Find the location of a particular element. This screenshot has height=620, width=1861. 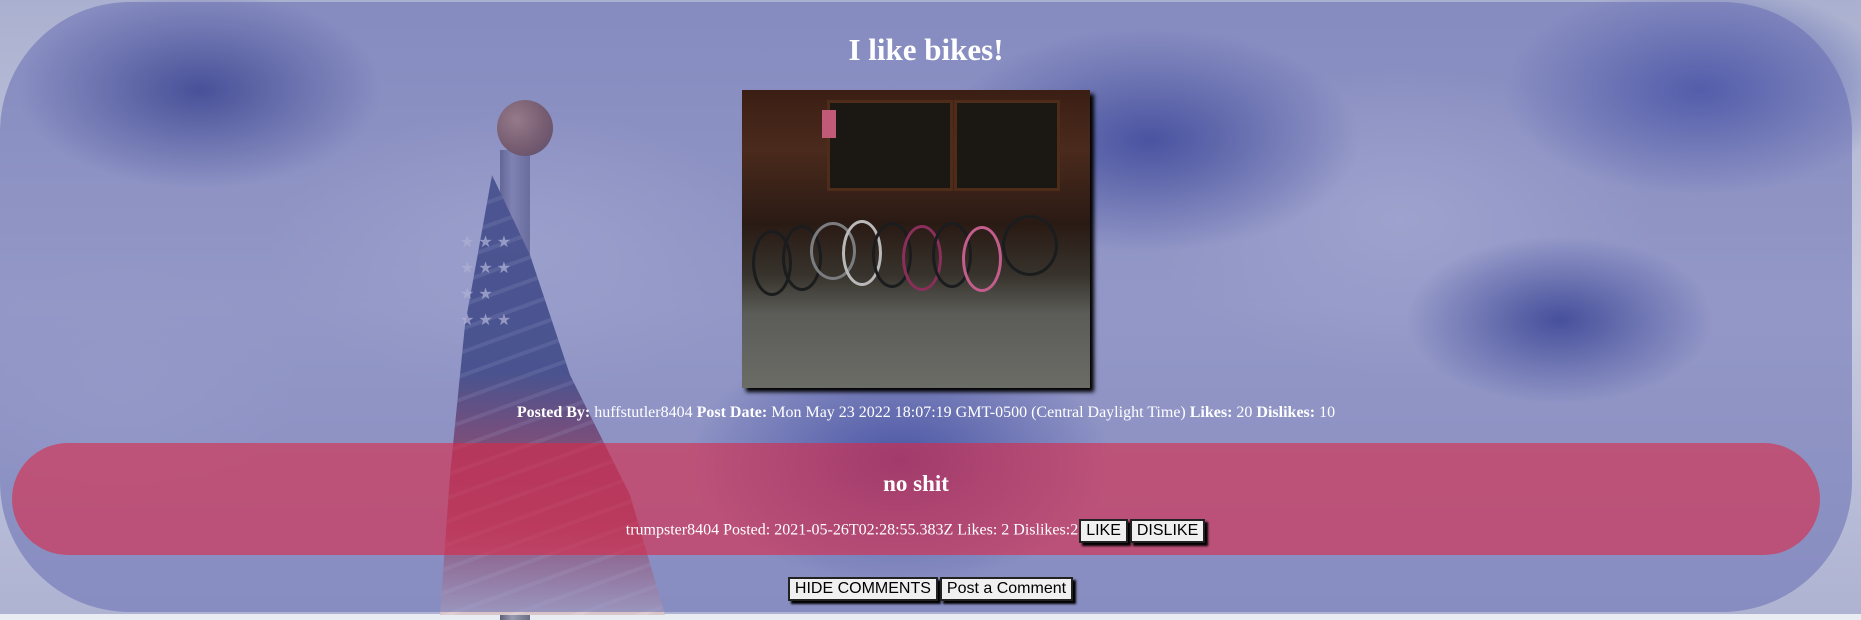

post-date-label: Post Date: is located at coordinates (732, 412).